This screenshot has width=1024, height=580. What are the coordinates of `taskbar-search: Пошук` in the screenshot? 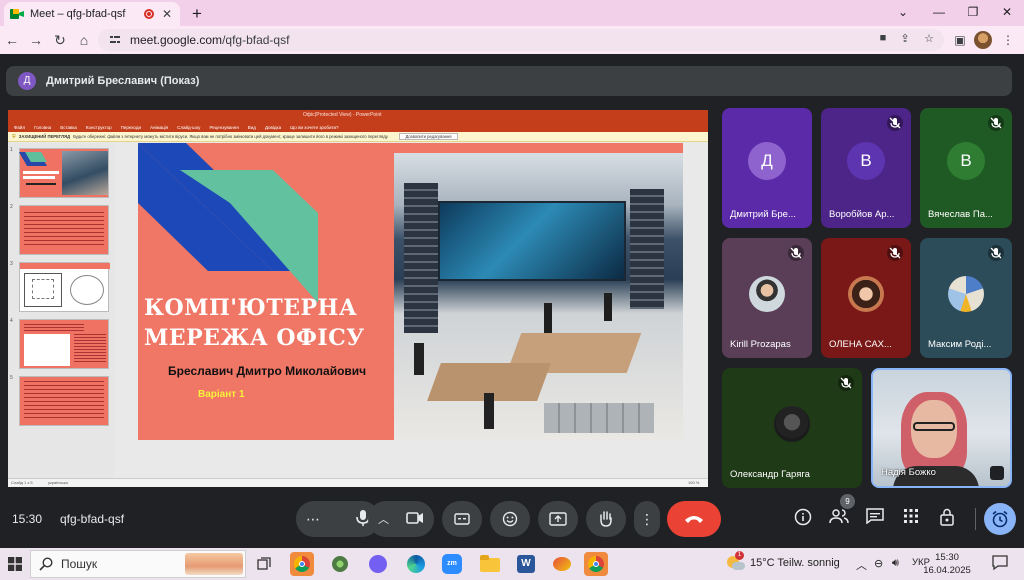 It's located at (138, 564).